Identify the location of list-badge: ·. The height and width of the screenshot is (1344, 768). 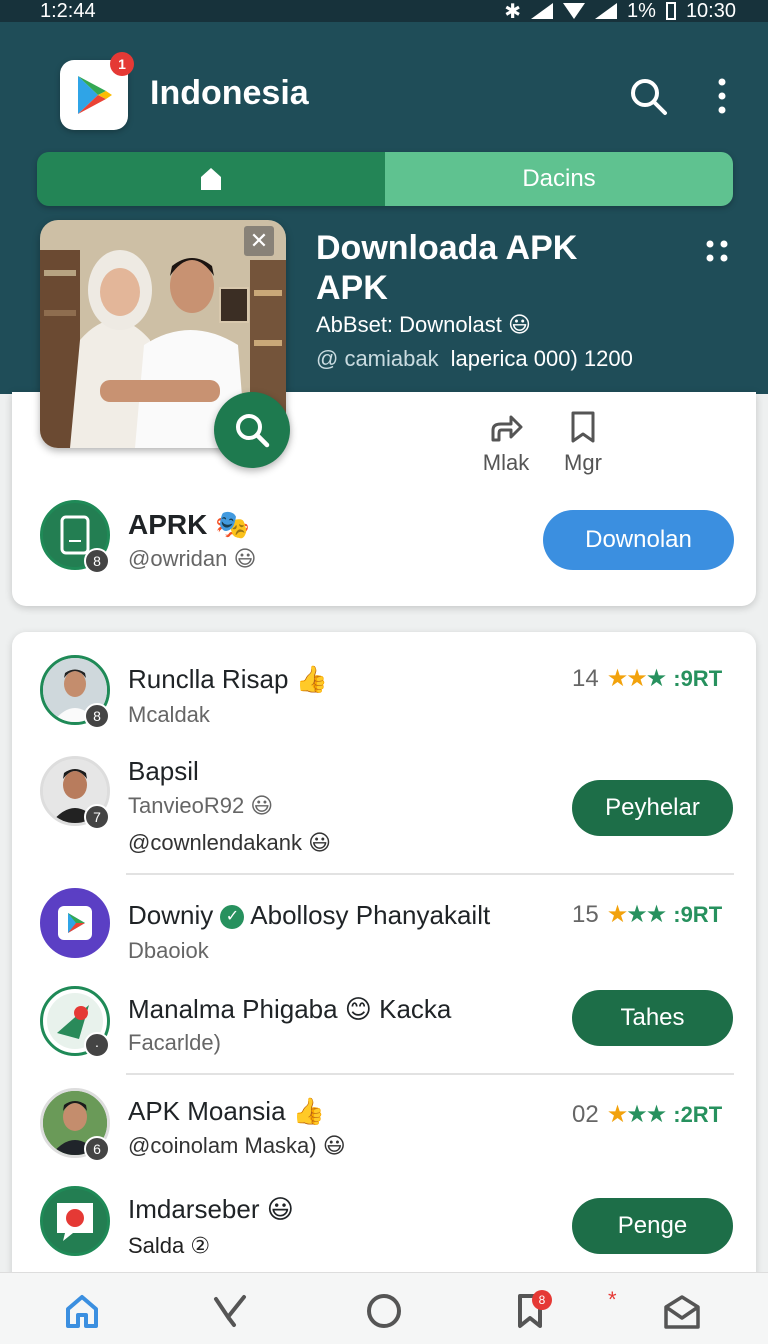
(97, 1045).